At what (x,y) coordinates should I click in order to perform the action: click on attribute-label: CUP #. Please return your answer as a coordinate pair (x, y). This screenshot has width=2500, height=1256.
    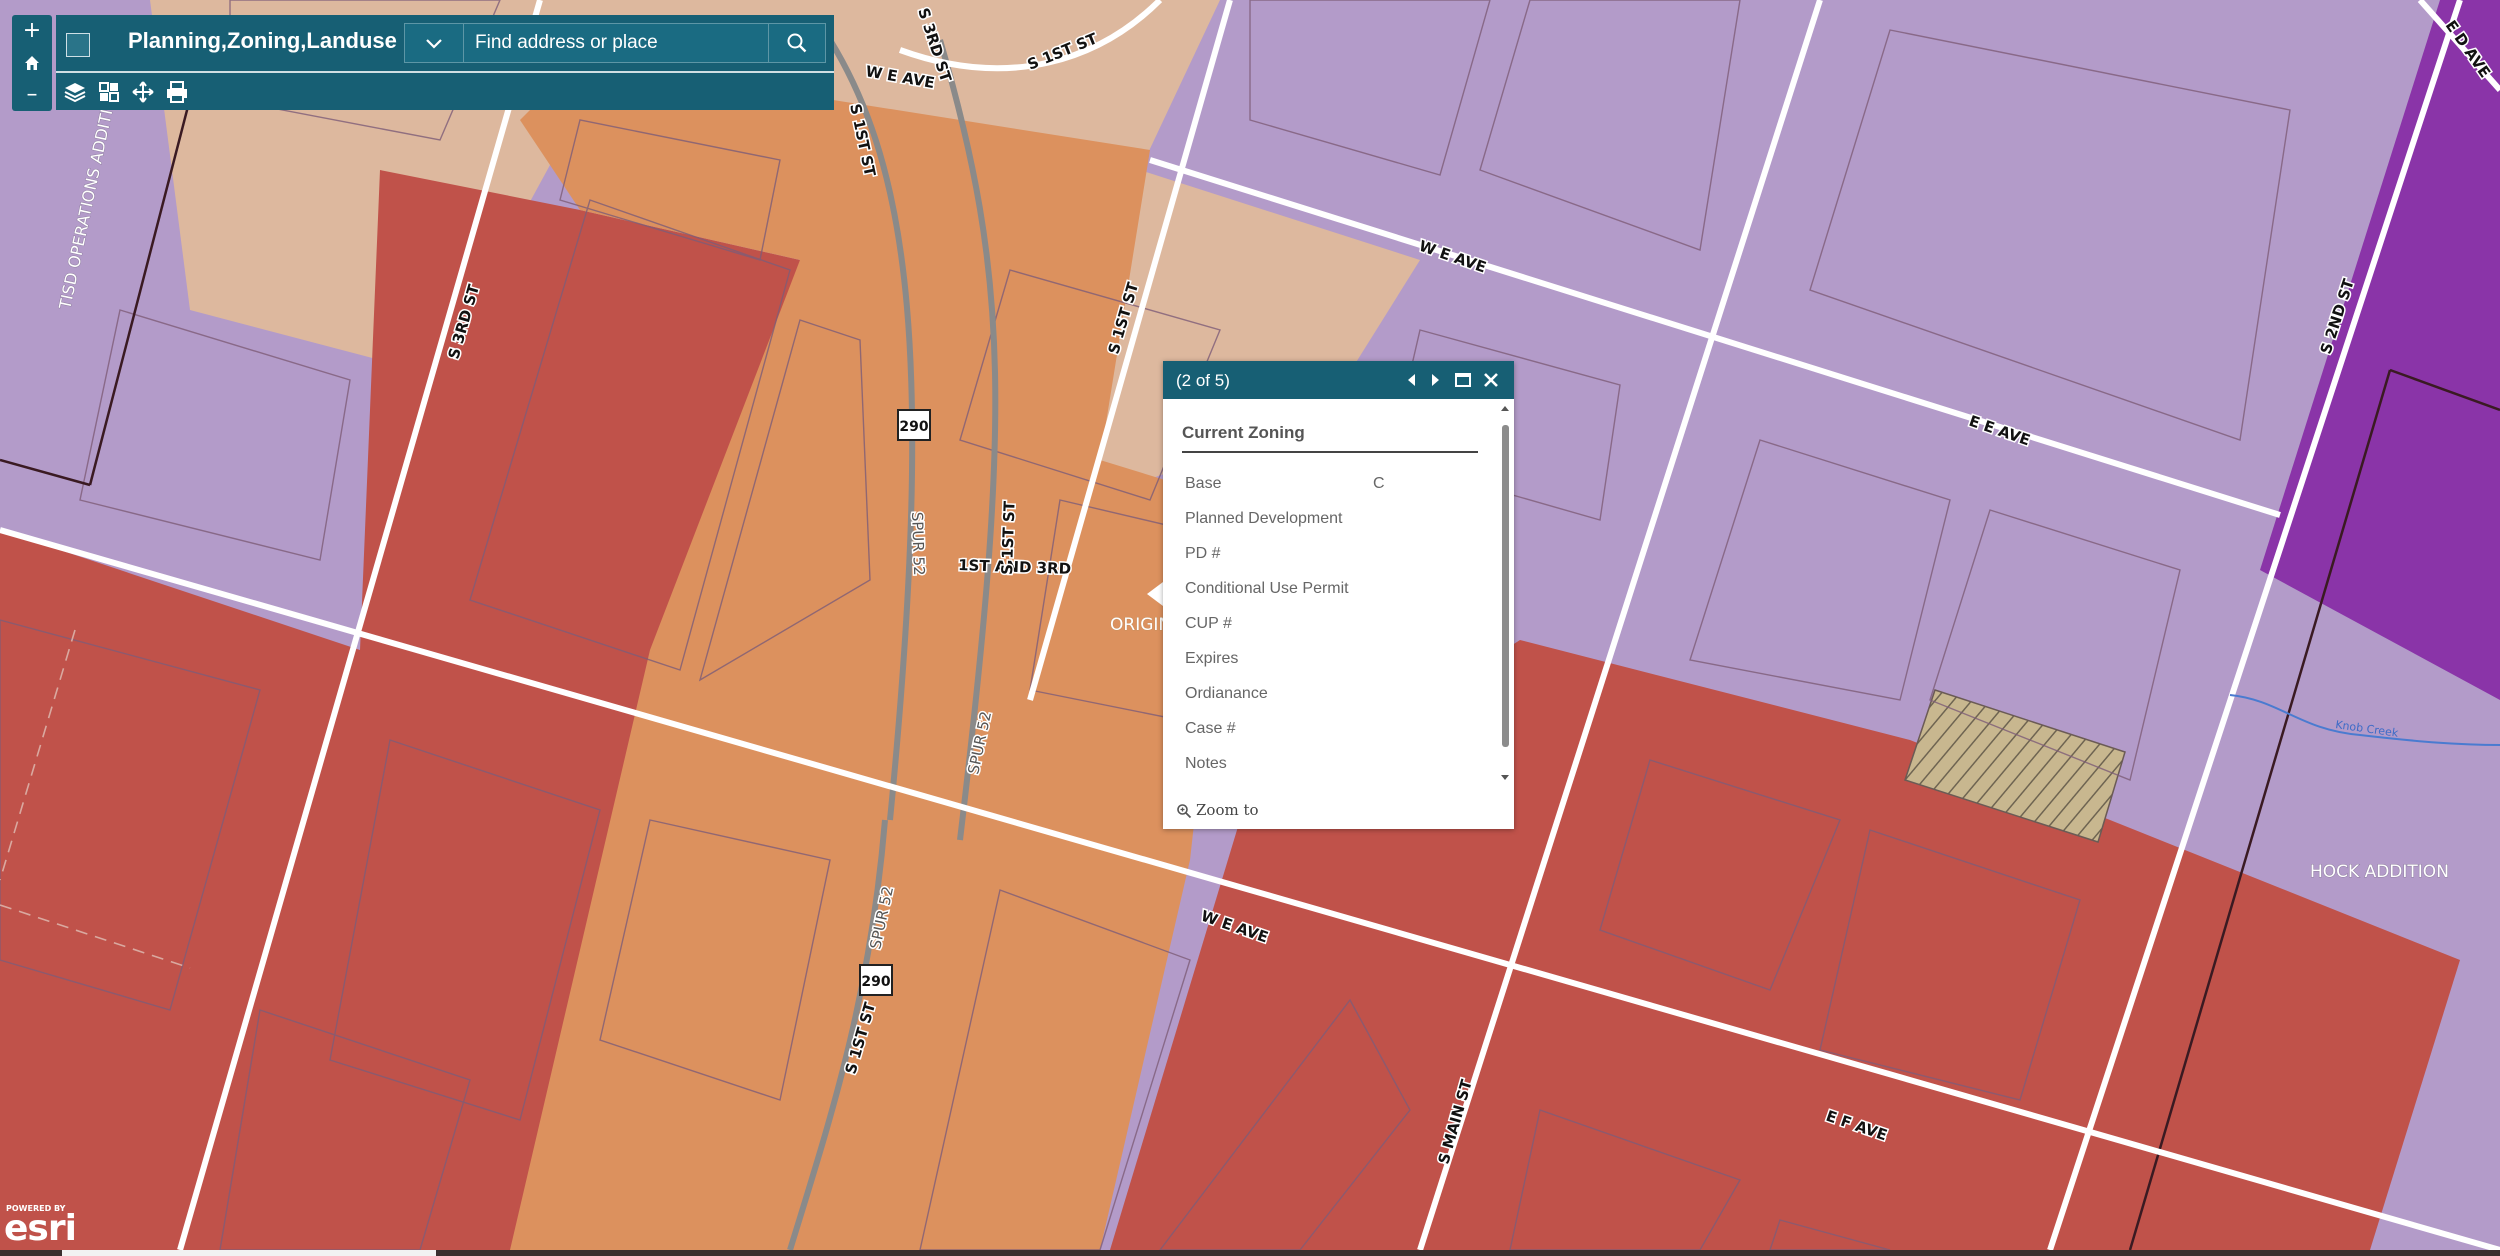
    Looking at the image, I should click on (1208, 623).